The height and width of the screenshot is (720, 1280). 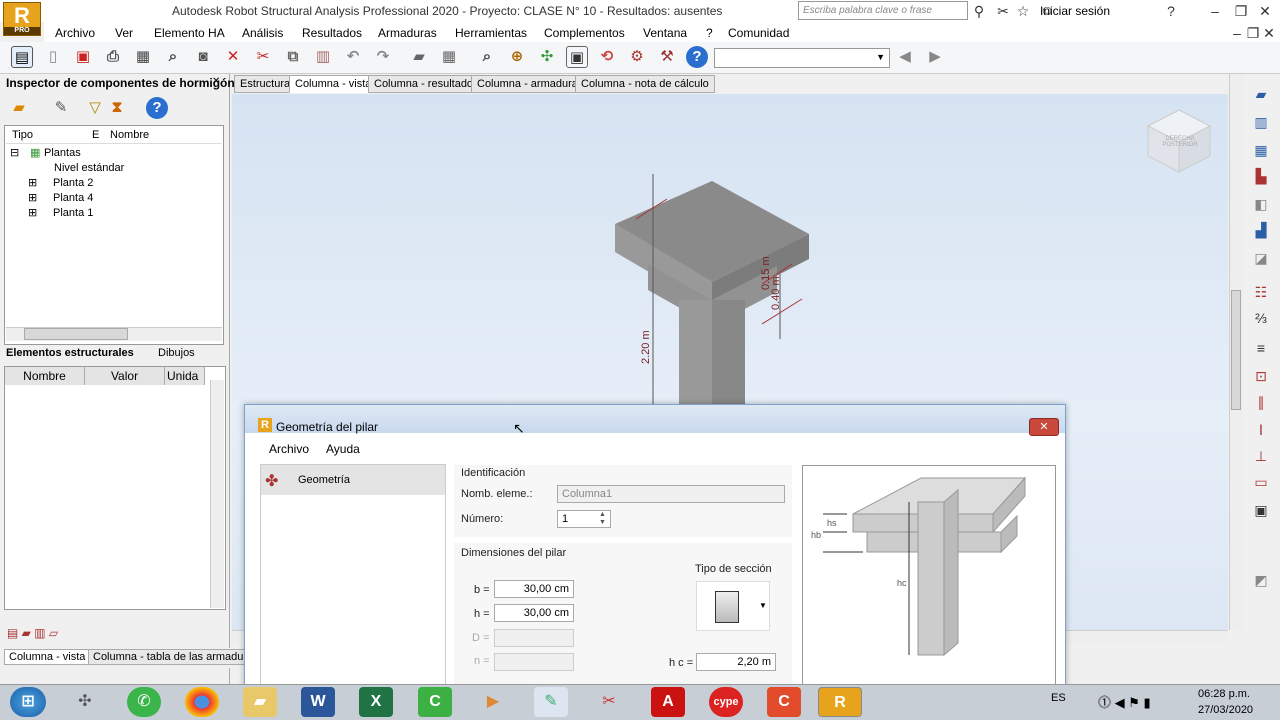 I want to click on beam-icon: ▥, so click(x=1261, y=122).